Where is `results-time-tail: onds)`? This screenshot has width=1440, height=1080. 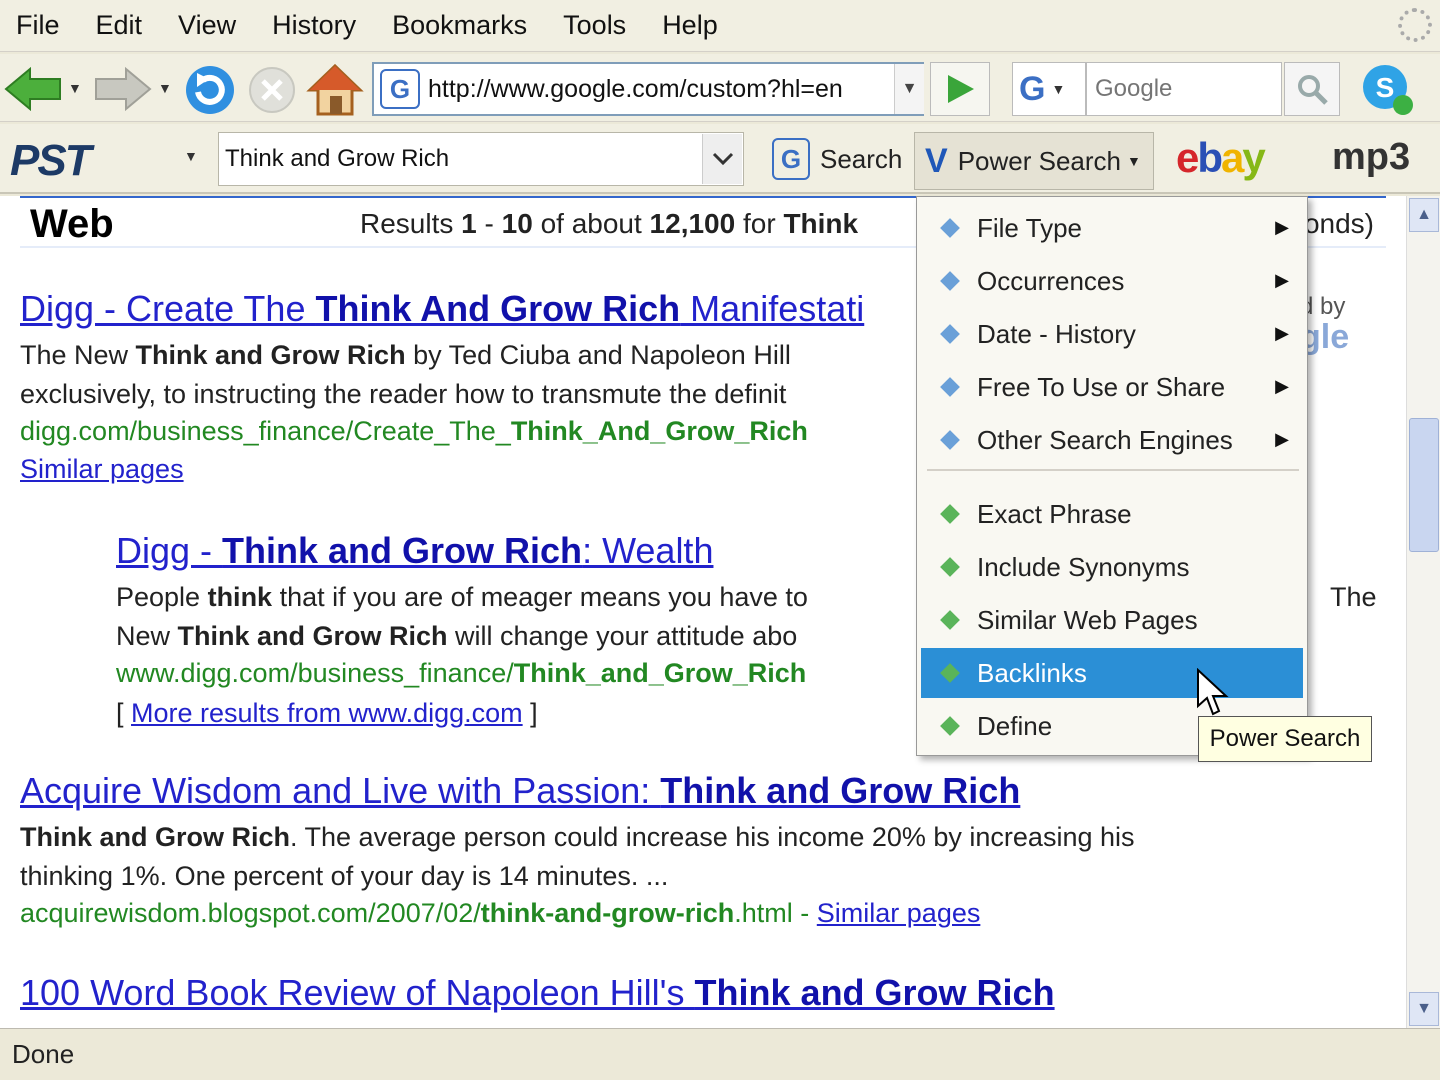
results-time-tail: onds) is located at coordinates (1338, 223).